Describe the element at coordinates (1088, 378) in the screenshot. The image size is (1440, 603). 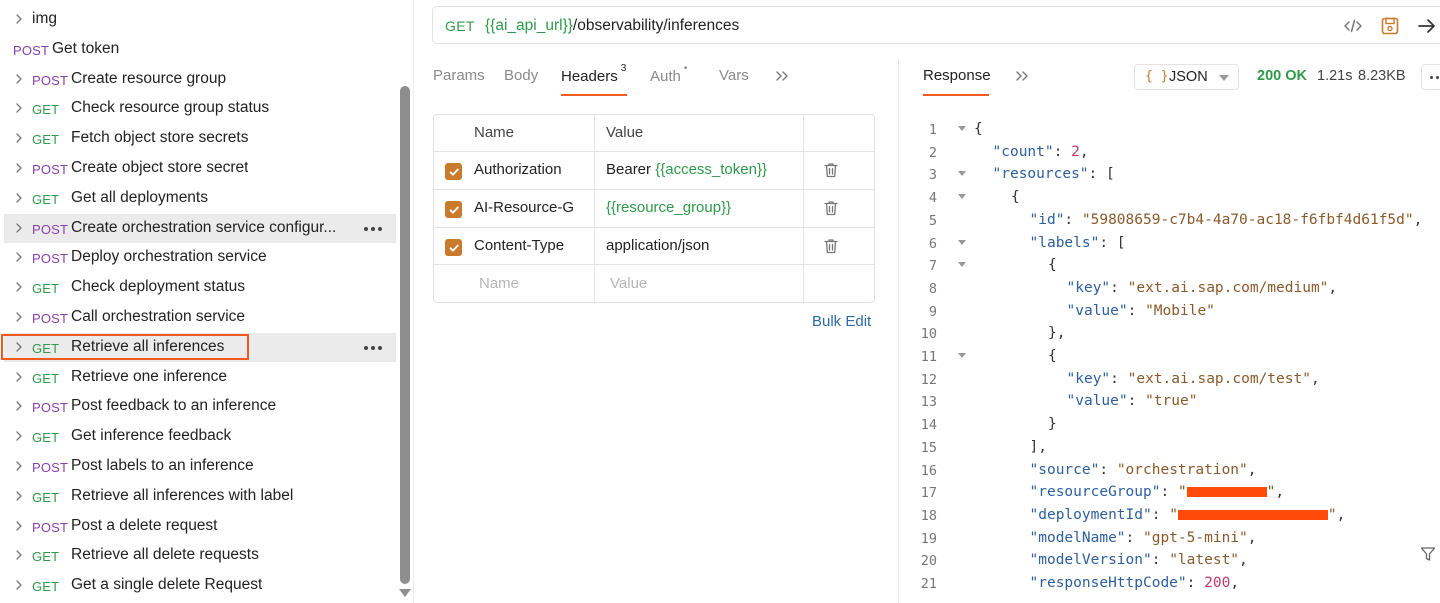
I see `json-token: "key"` at that location.